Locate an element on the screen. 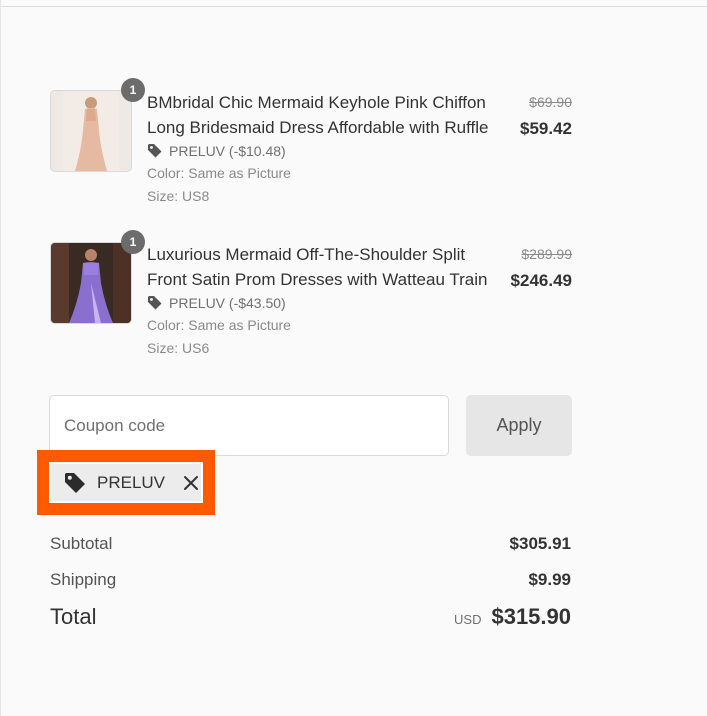 The height and width of the screenshot is (716, 707). shipping-value: $9.99 is located at coordinates (549, 579).